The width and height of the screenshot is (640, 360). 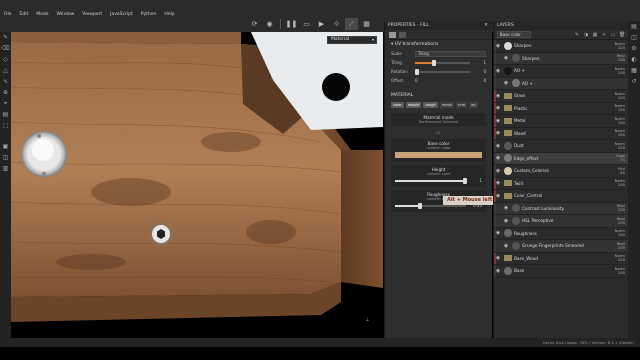 What do you see at coordinates (269, 24) in the screenshot?
I see `camera-icon: ◉` at bounding box center [269, 24].